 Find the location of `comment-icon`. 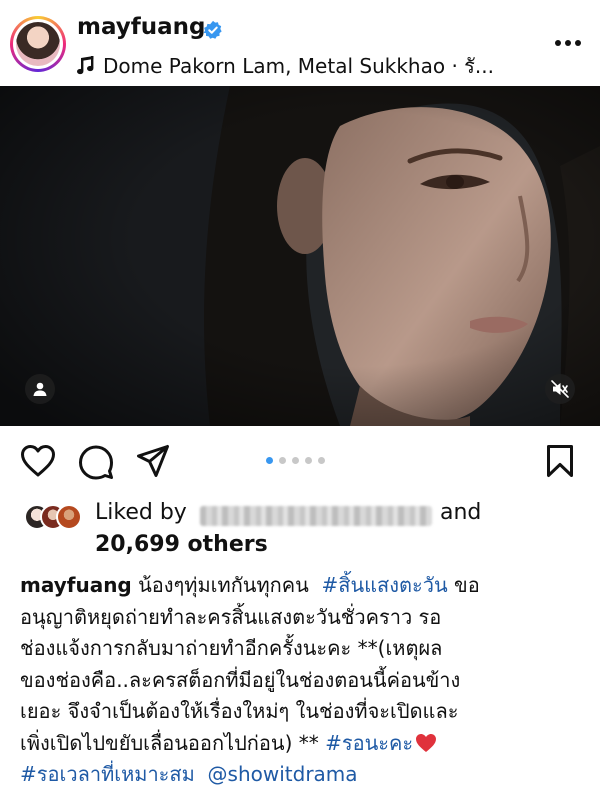

comment-icon is located at coordinates (96, 462).